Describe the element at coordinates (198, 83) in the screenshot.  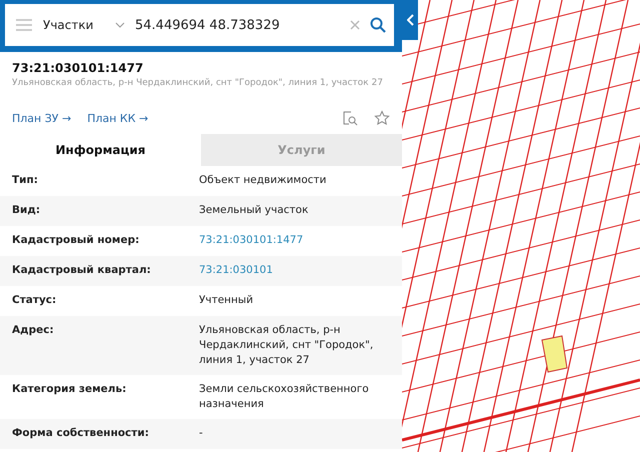
I see `object-address: Ульяновская область, р-н Чердаклинский, снт "Городок", линия 1, участок 27` at that location.